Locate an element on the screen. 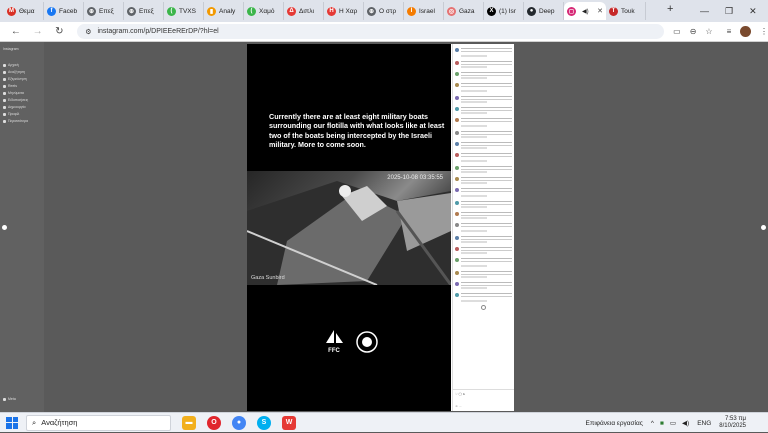 This screenshot has width=768, height=433. network-icon: ▭ is located at coordinates (673, 423).